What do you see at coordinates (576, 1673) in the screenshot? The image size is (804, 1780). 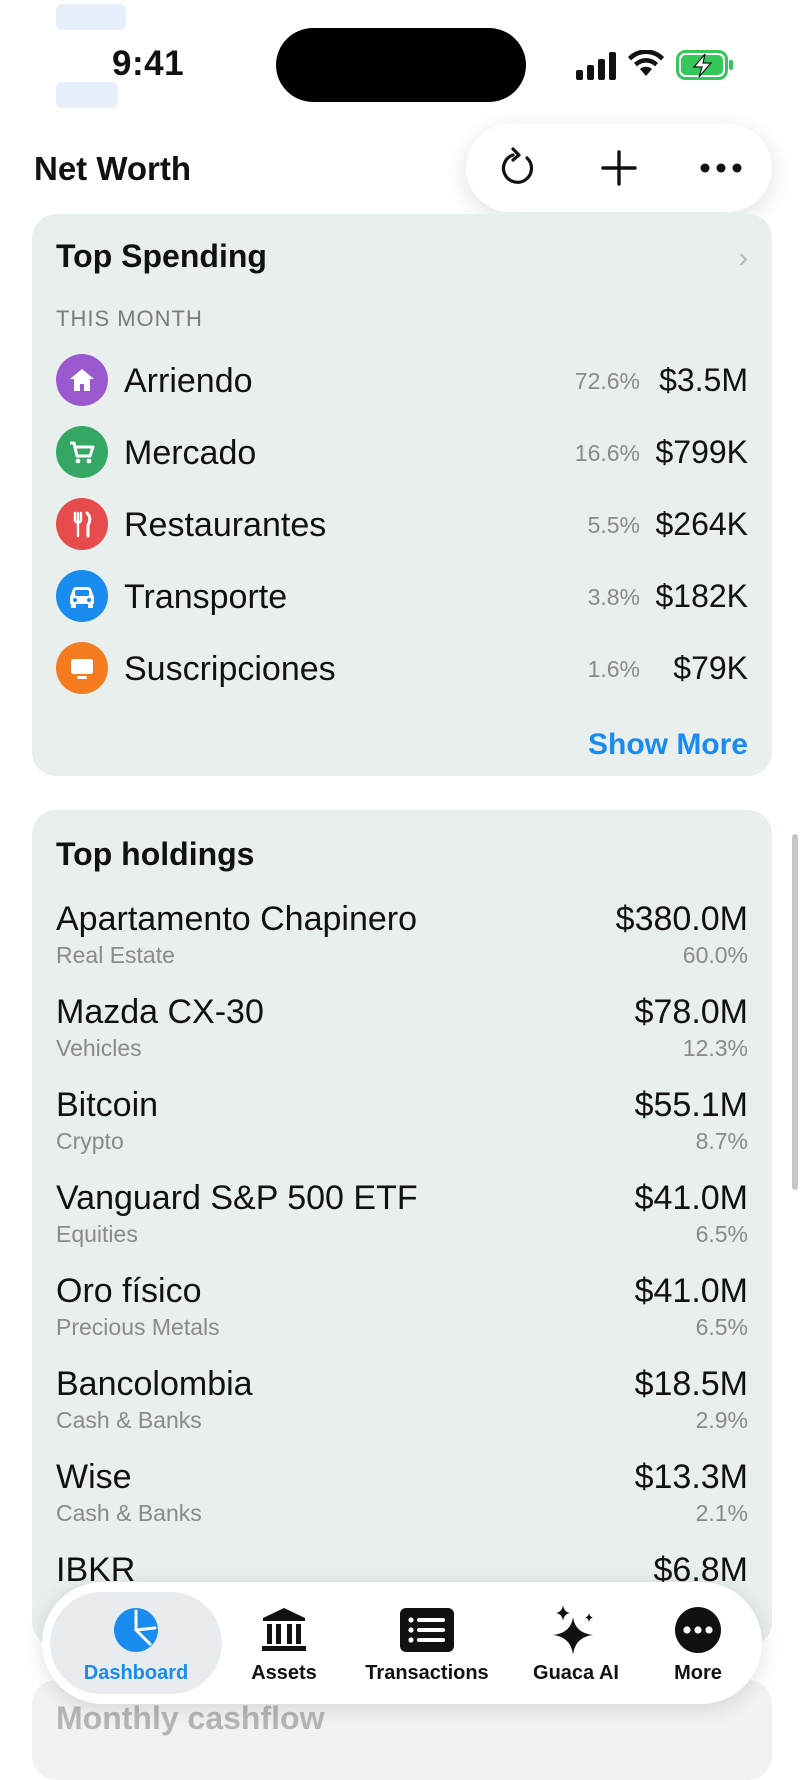 I see `tab-label: Guaca AI` at bounding box center [576, 1673].